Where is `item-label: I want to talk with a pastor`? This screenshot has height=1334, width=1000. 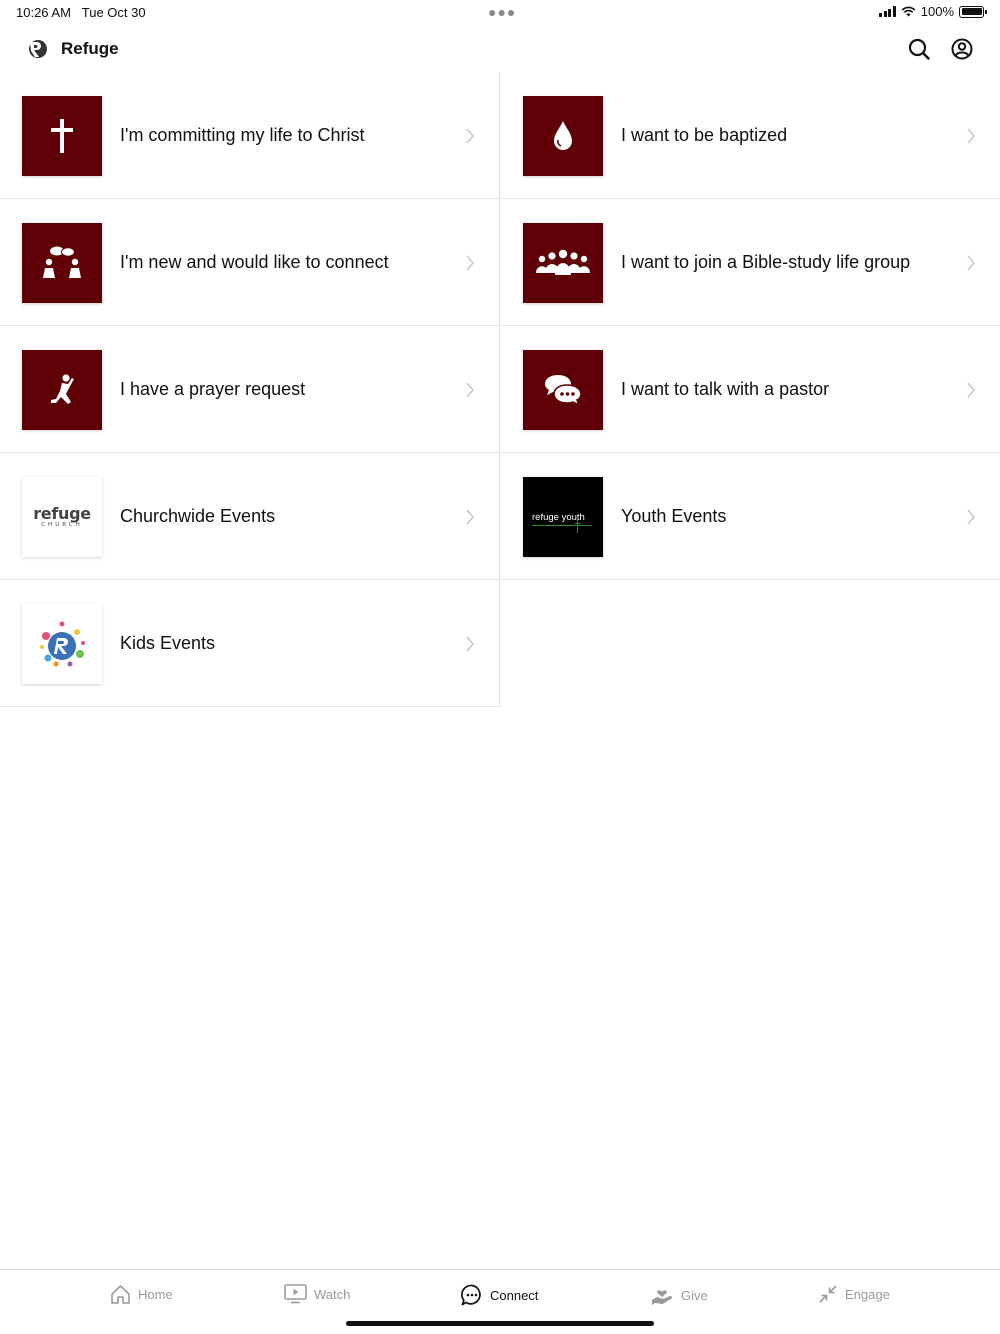 item-label: I want to talk with a pastor is located at coordinates (725, 389).